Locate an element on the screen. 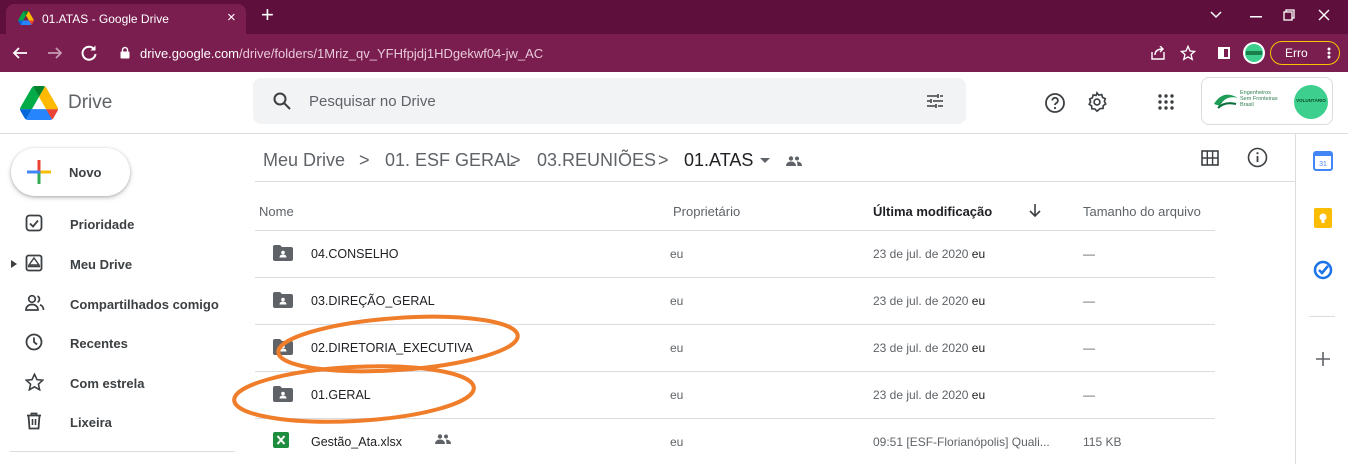 This screenshot has width=1348, height=466. org-name: Engenheiros Sem Fronteiras Brasil is located at coordinates (1259, 99).